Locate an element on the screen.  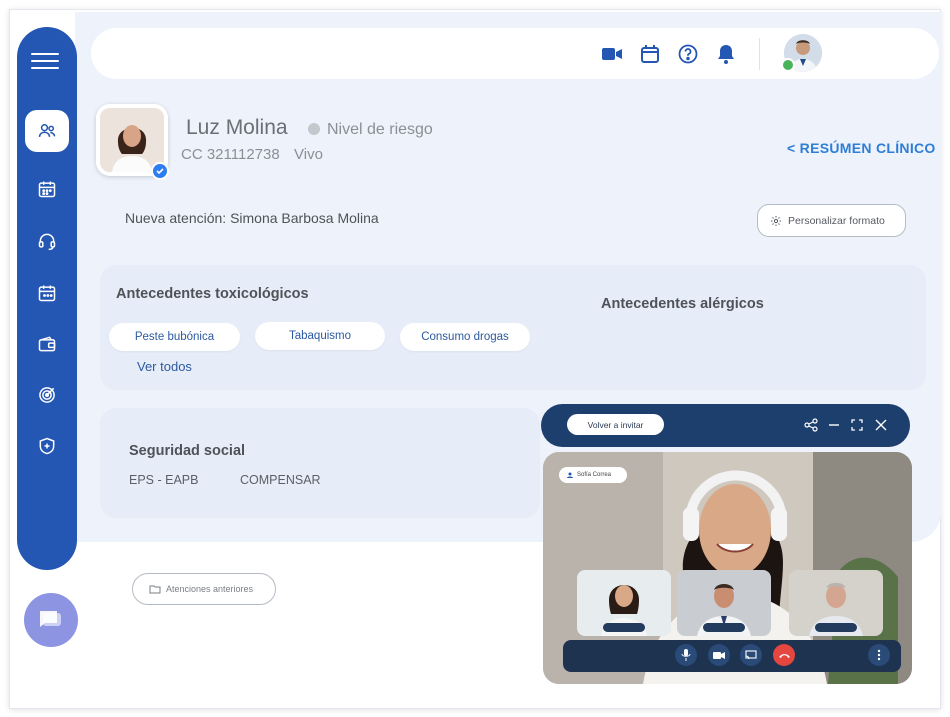
online-status-indicator is located at coordinates (788, 65).